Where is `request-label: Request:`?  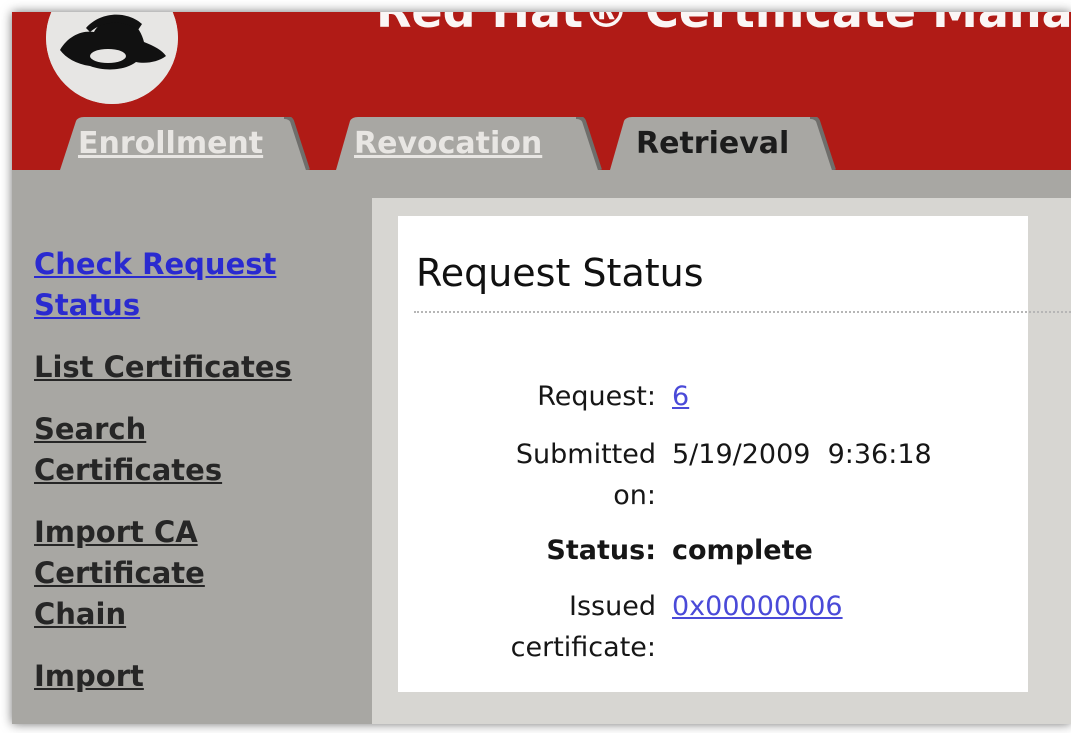 request-label: Request: is located at coordinates (596, 396).